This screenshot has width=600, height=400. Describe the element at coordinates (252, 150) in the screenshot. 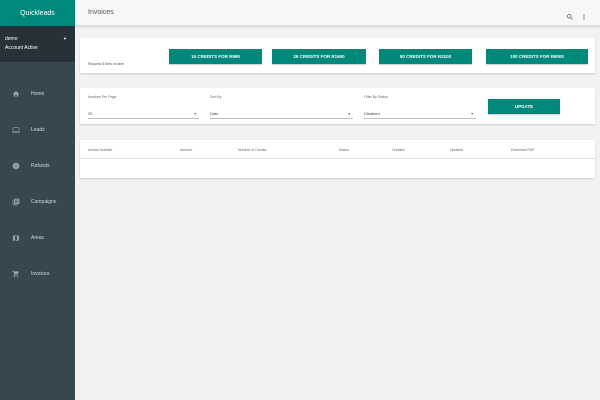

I see `column-header: Number of Credits` at that location.